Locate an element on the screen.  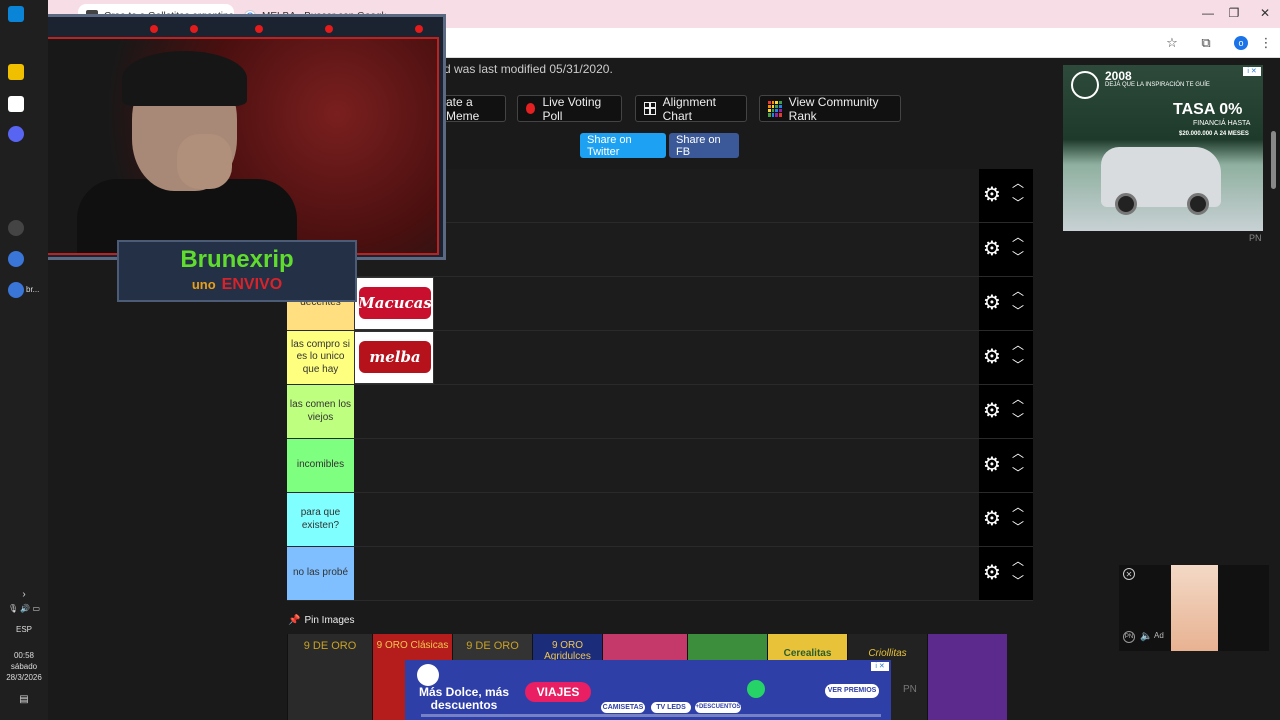
menu-kebab-icon: ⋮ is located at coordinates (1266, 43).